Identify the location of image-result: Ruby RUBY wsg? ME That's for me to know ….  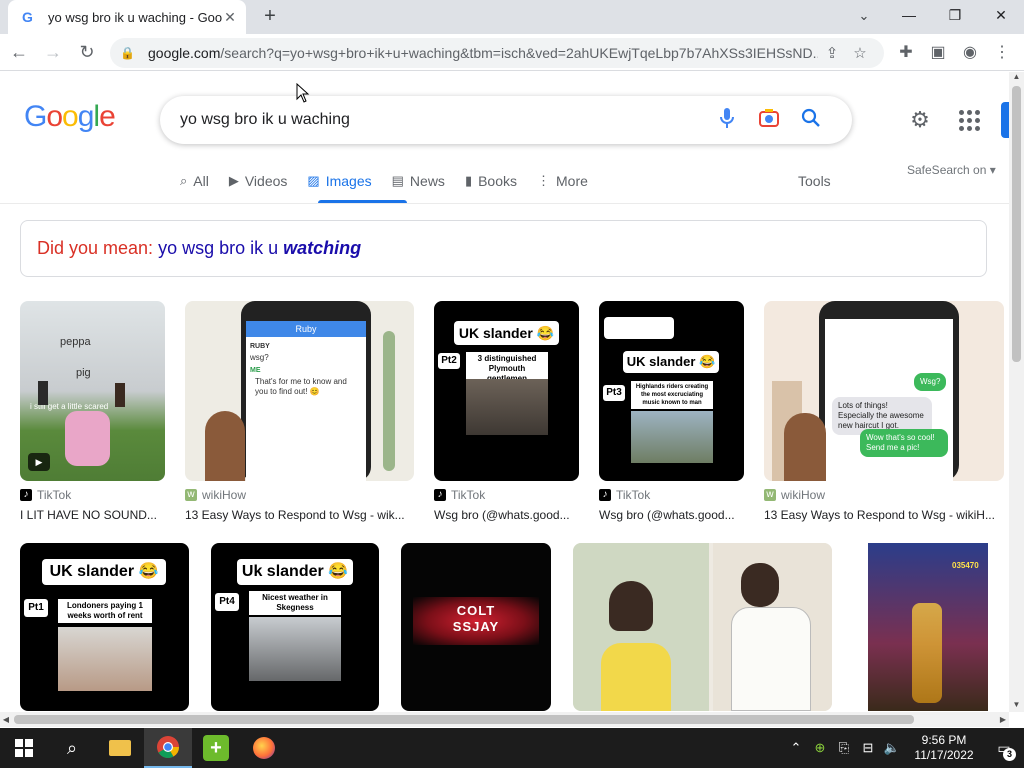
(299, 416).